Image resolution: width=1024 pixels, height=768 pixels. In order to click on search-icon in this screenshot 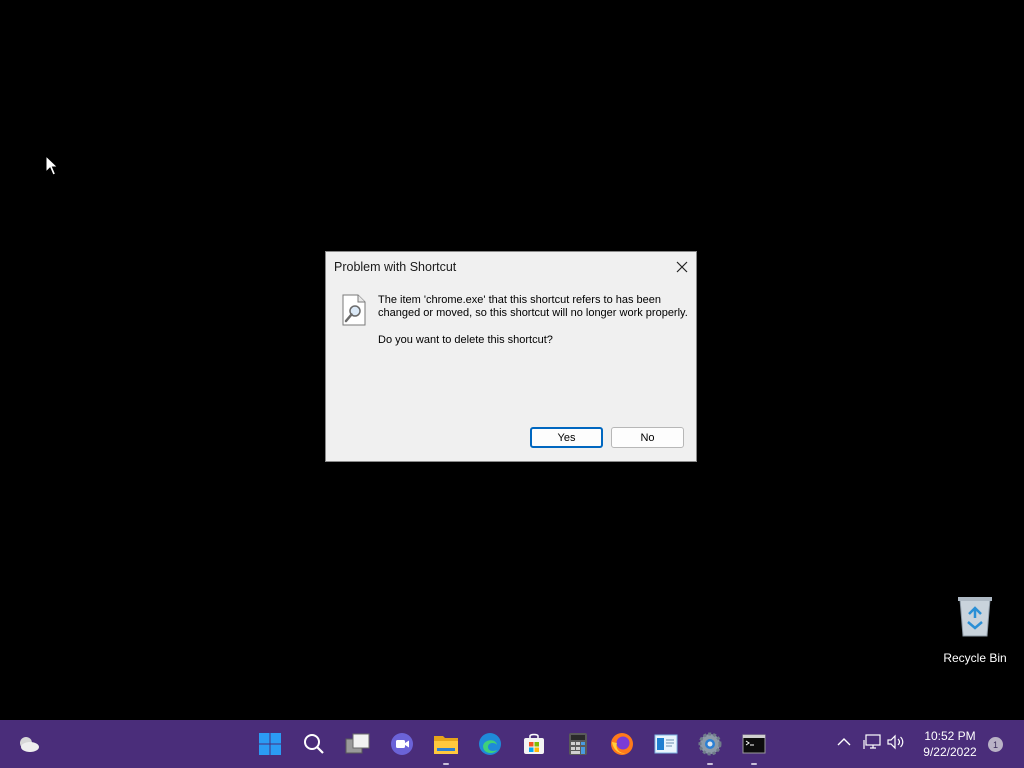, I will do `click(314, 744)`.